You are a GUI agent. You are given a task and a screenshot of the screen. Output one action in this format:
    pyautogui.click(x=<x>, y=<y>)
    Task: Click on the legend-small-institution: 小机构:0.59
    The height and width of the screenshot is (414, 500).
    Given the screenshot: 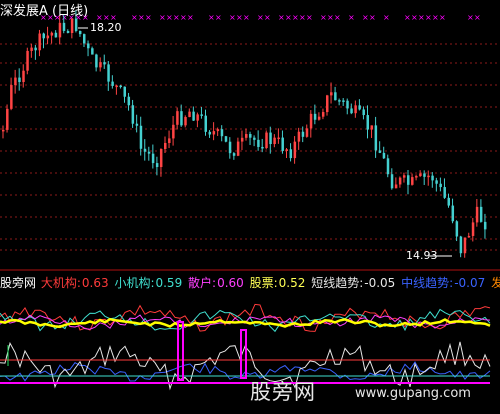 What is the action you would take?
    pyautogui.click(x=148, y=283)
    